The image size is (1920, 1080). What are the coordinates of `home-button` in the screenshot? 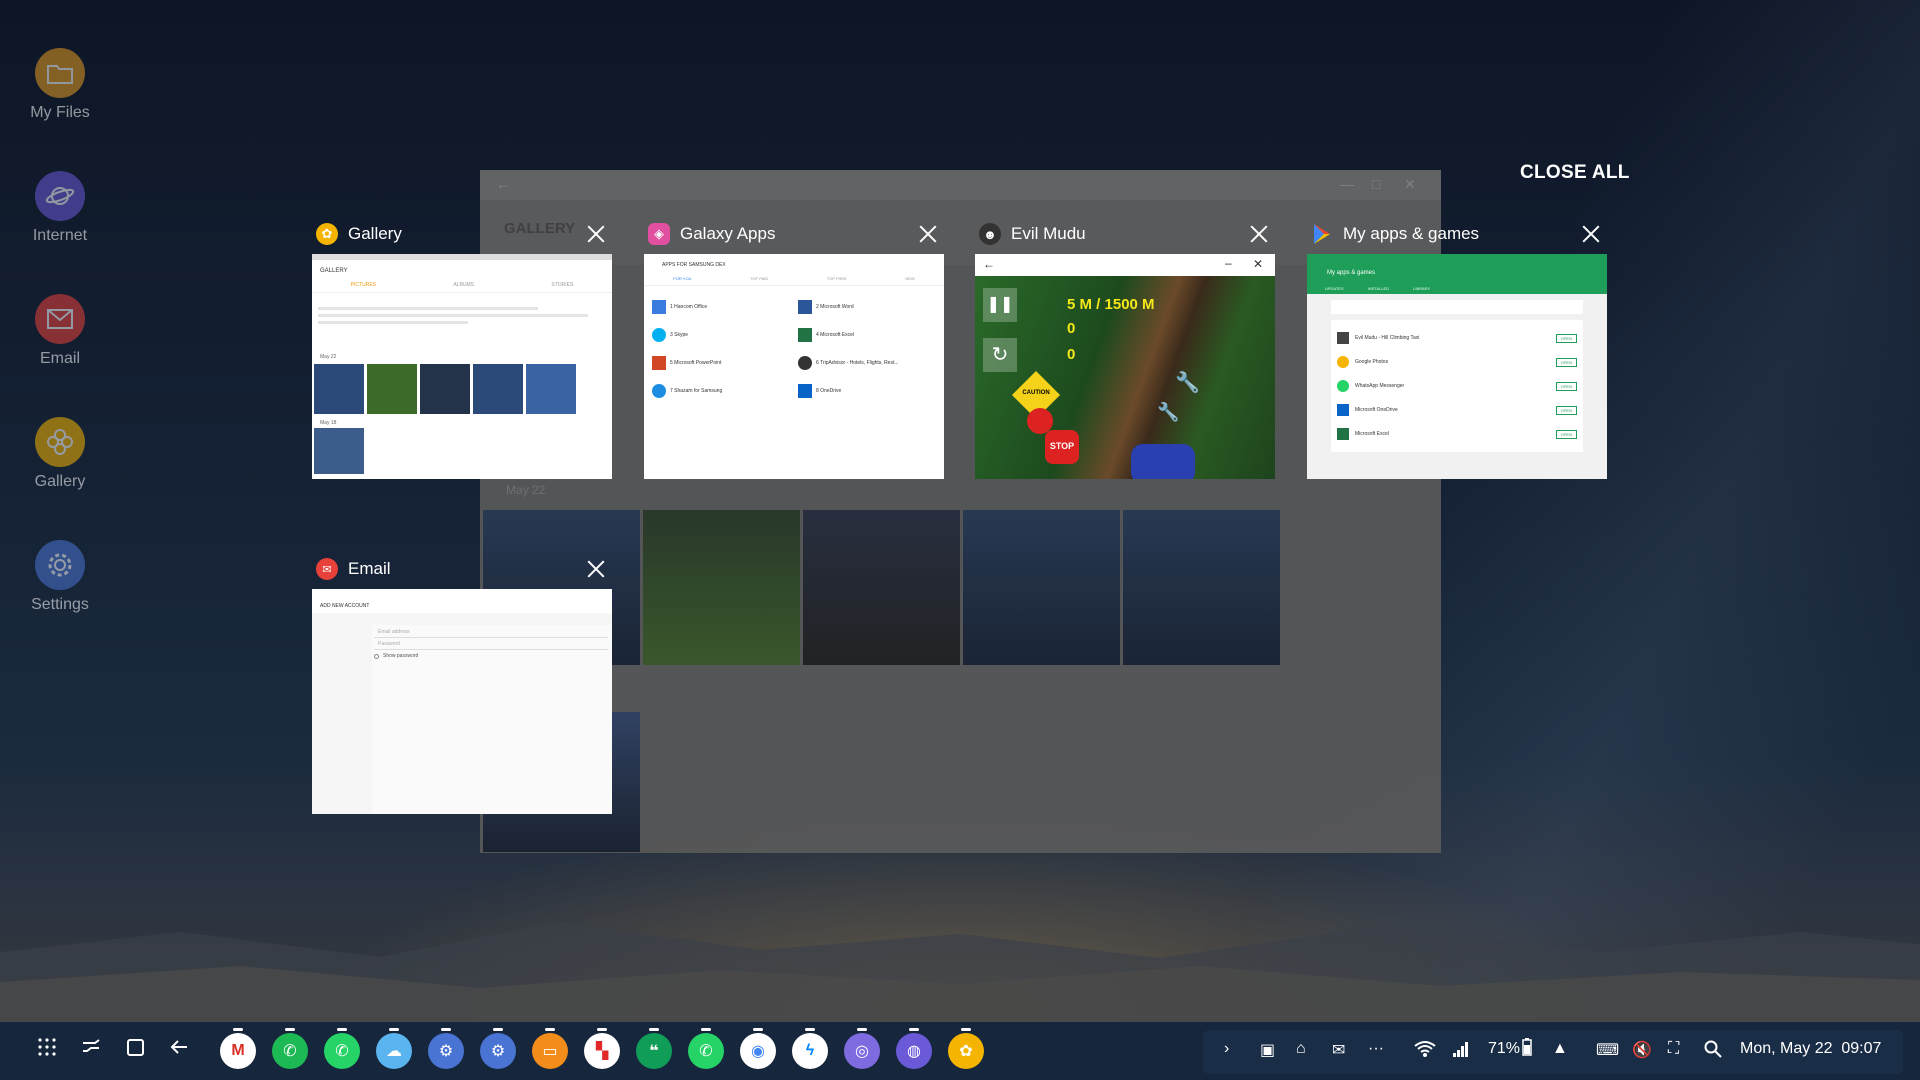 It's located at (135, 1051).